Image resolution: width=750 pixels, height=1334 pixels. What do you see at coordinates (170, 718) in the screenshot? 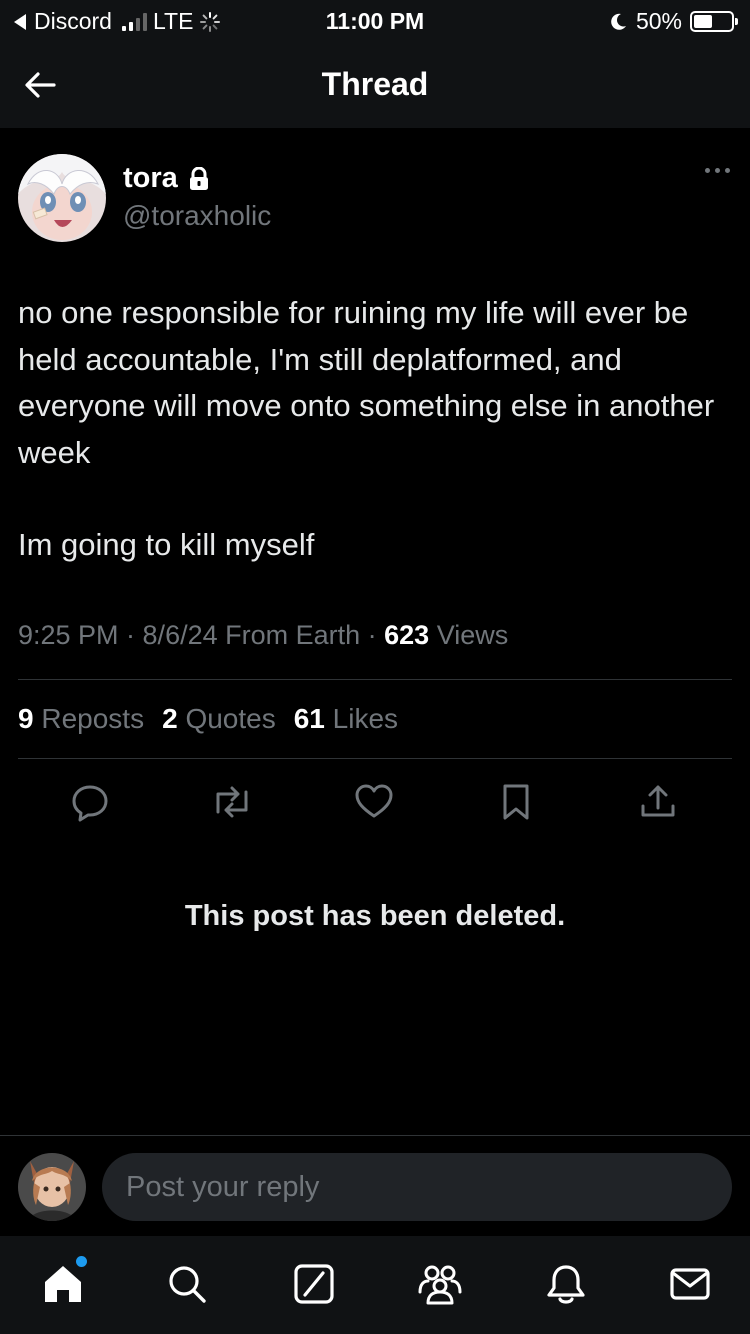
I see `quotes-count: 2` at bounding box center [170, 718].